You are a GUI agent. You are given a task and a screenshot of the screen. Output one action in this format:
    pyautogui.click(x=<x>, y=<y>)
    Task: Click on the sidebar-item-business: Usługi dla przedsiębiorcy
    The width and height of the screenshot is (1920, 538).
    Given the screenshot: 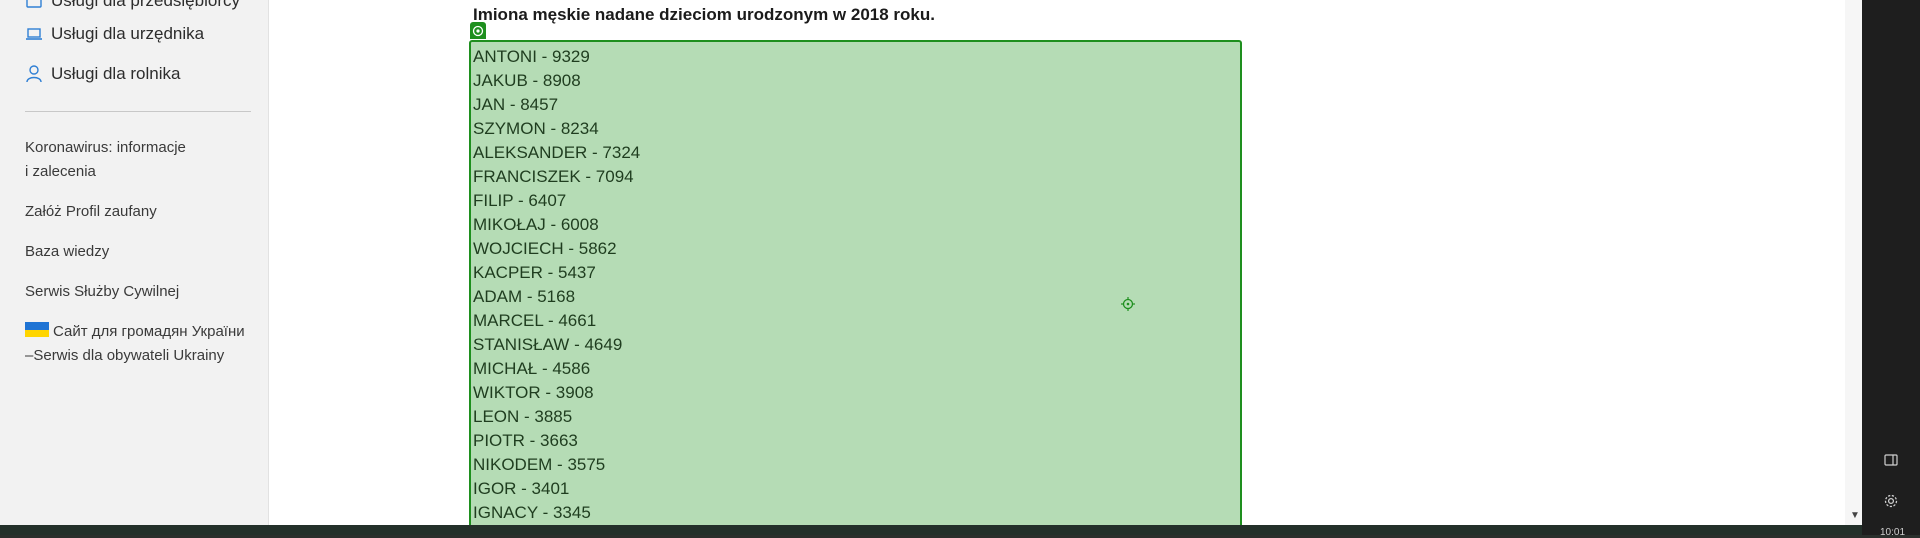 What is the action you would take?
    pyautogui.click(x=132, y=5)
    